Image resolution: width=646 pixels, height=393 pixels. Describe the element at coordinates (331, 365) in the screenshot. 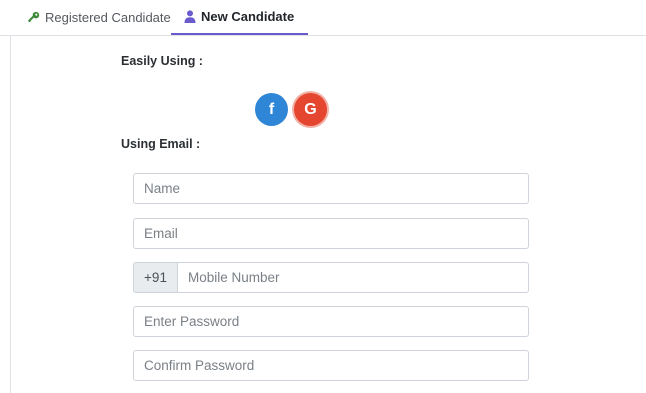

I see `confirm-password-field` at that location.